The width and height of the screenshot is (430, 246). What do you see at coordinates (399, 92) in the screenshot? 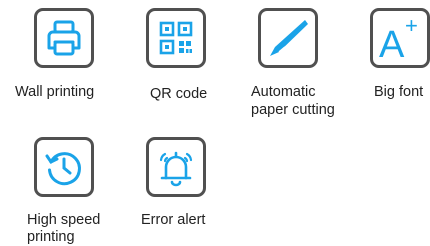
I see `feature-label: Big font` at bounding box center [399, 92].